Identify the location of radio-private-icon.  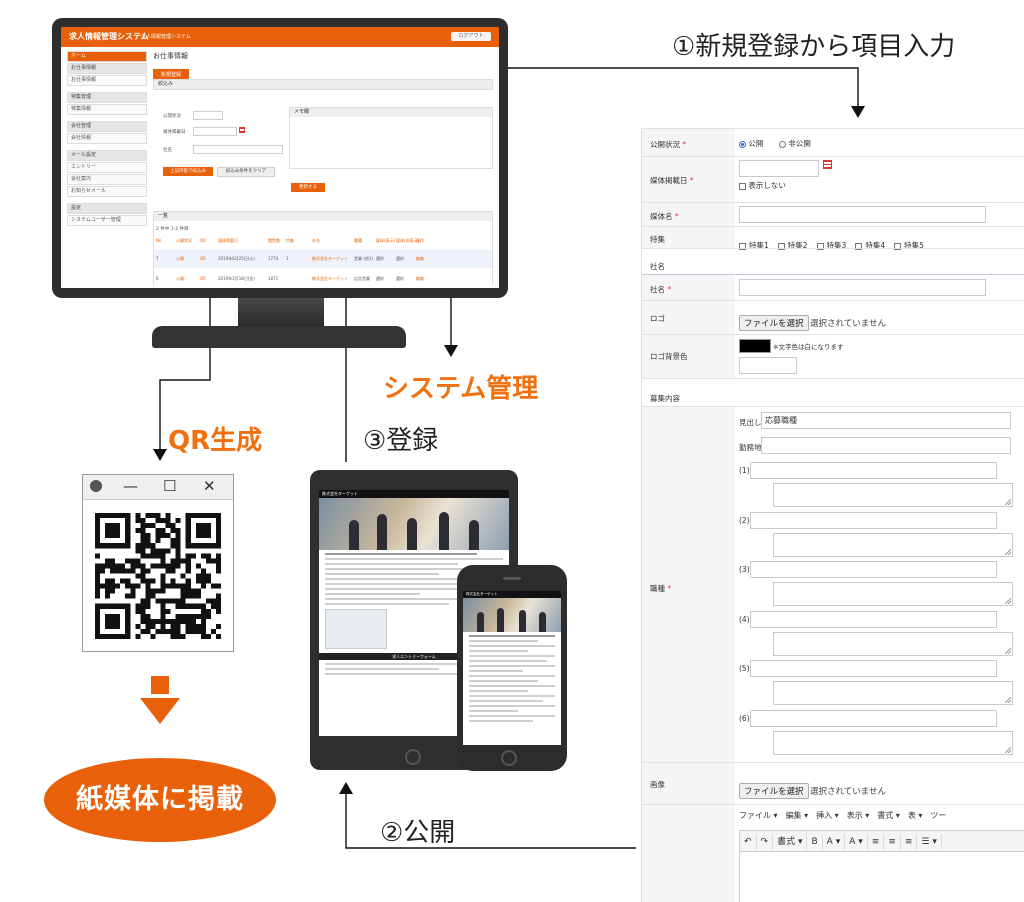
(782, 144).